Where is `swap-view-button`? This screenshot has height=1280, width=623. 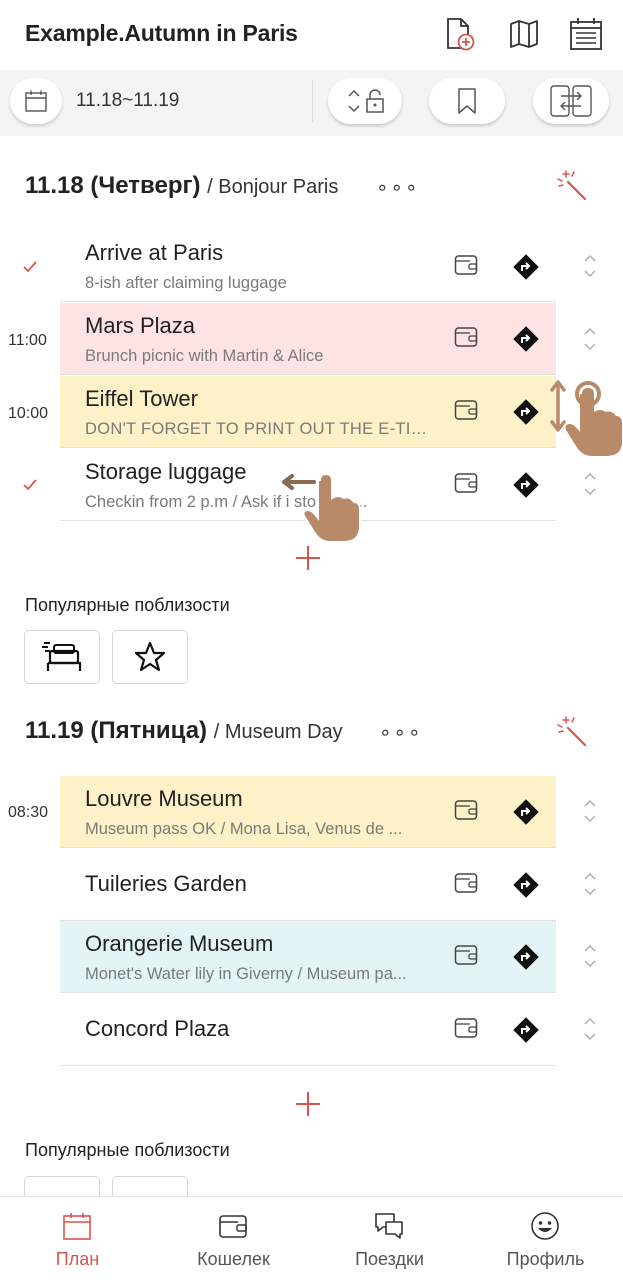
swap-view-button is located at coordinates (571, 101).